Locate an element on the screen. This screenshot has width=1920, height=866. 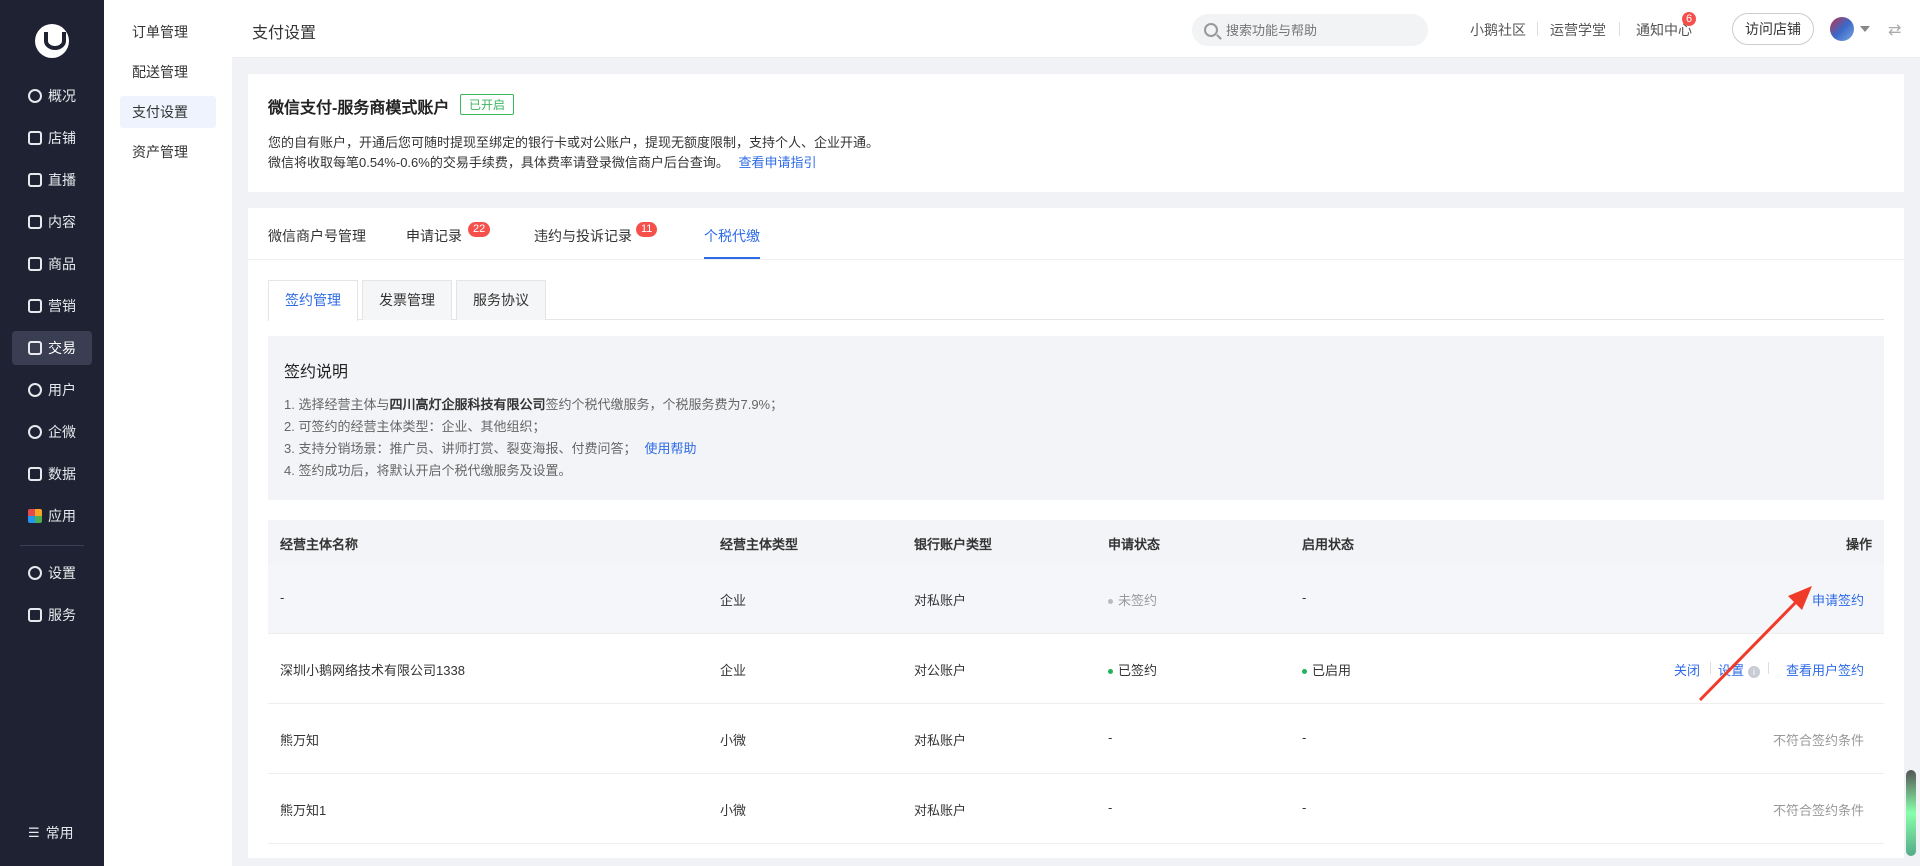
submenu-assets: 资产管理 is located at coordinates (168, 152).